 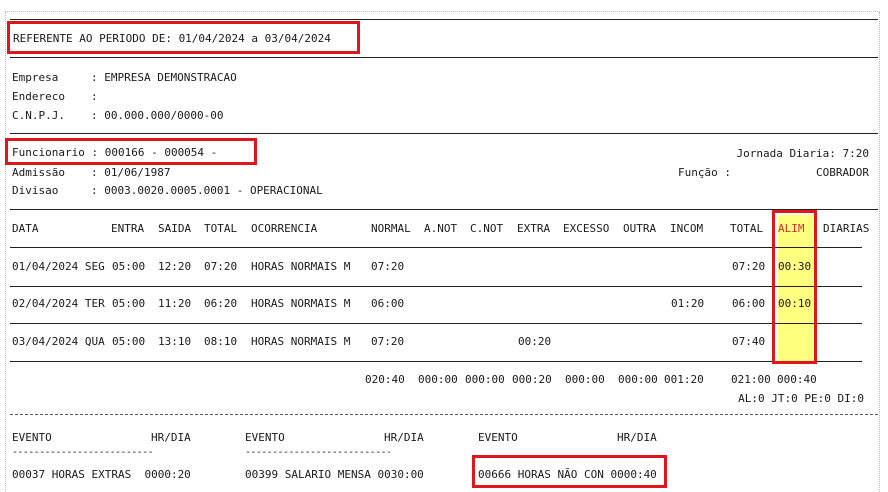 What do you see at coordinates (569, 471) in the screenshot?
I see `event-highlight-box` at bounding box center [569, 471].